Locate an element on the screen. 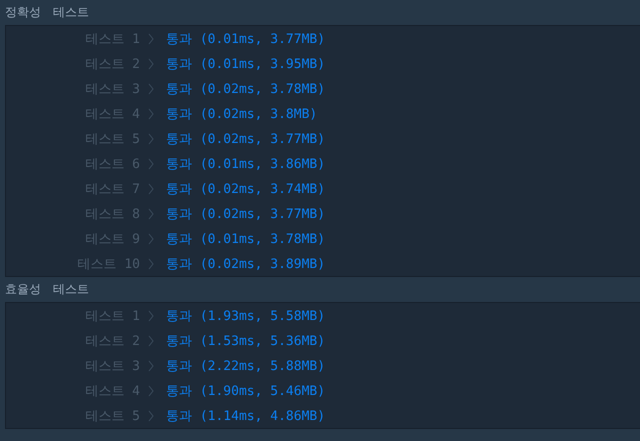 The height and width of the screenshot is (441, 640). test-result: 통과 (0.01ms, 3.86MB) is located at coordinates (246, 164).